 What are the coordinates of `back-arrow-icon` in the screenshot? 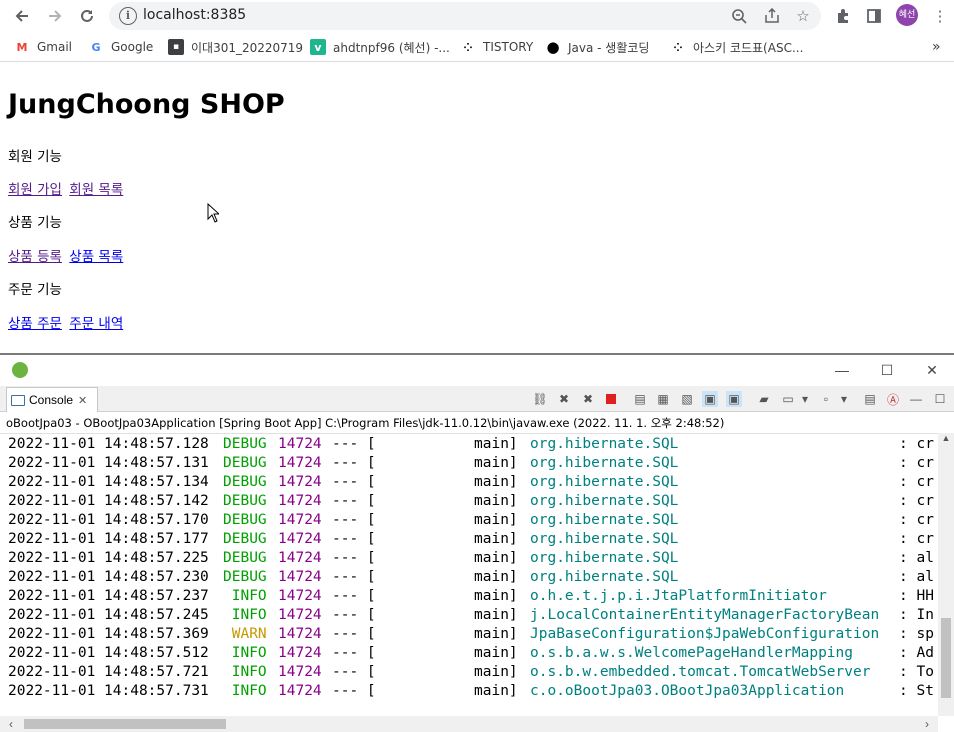 It's located at (22, 16).